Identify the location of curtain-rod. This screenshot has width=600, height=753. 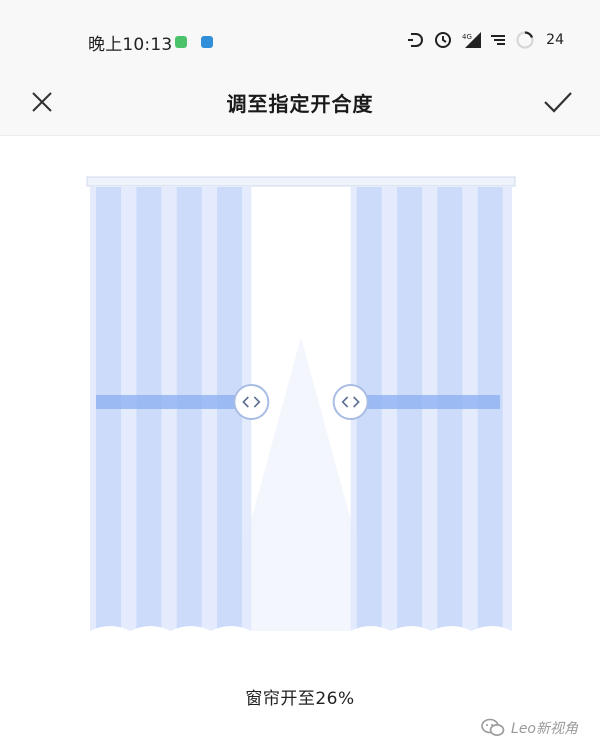
(301, 181).